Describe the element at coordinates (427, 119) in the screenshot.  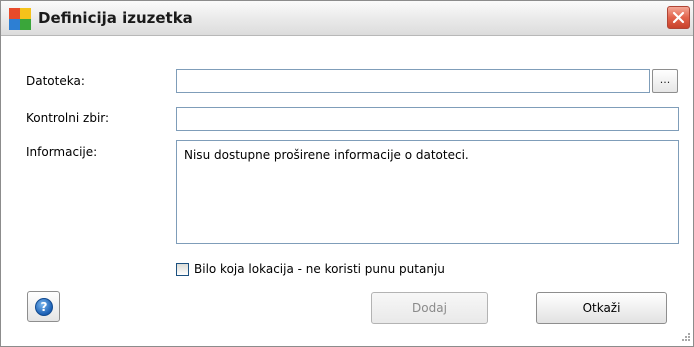
I see `checksum-input` at that location.